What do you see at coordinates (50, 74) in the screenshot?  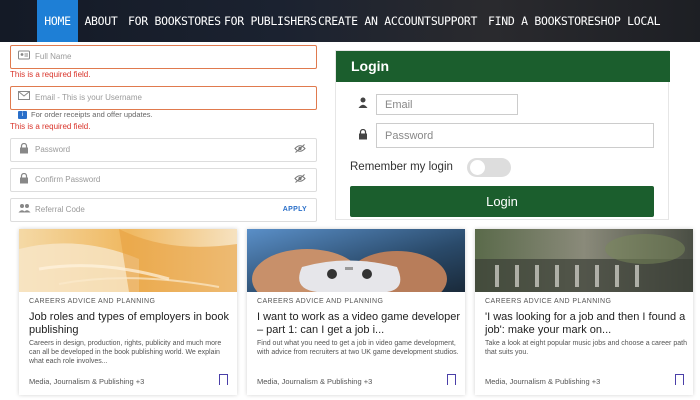 I see `full-name-error: This is a required field.` at bounding box center [50, 74].